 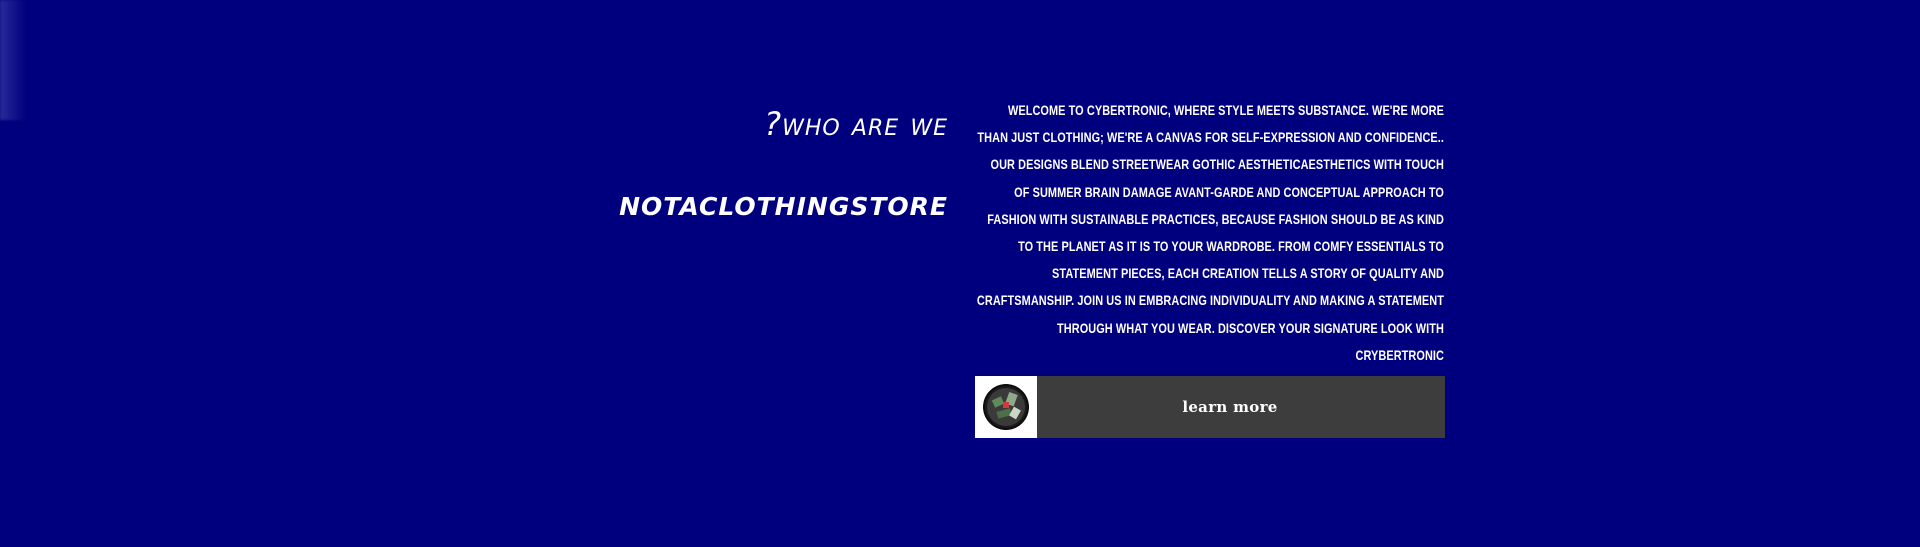 I want to click on about-heading-block: ?who are we notaclothingstore, so click(x=674, y=157).